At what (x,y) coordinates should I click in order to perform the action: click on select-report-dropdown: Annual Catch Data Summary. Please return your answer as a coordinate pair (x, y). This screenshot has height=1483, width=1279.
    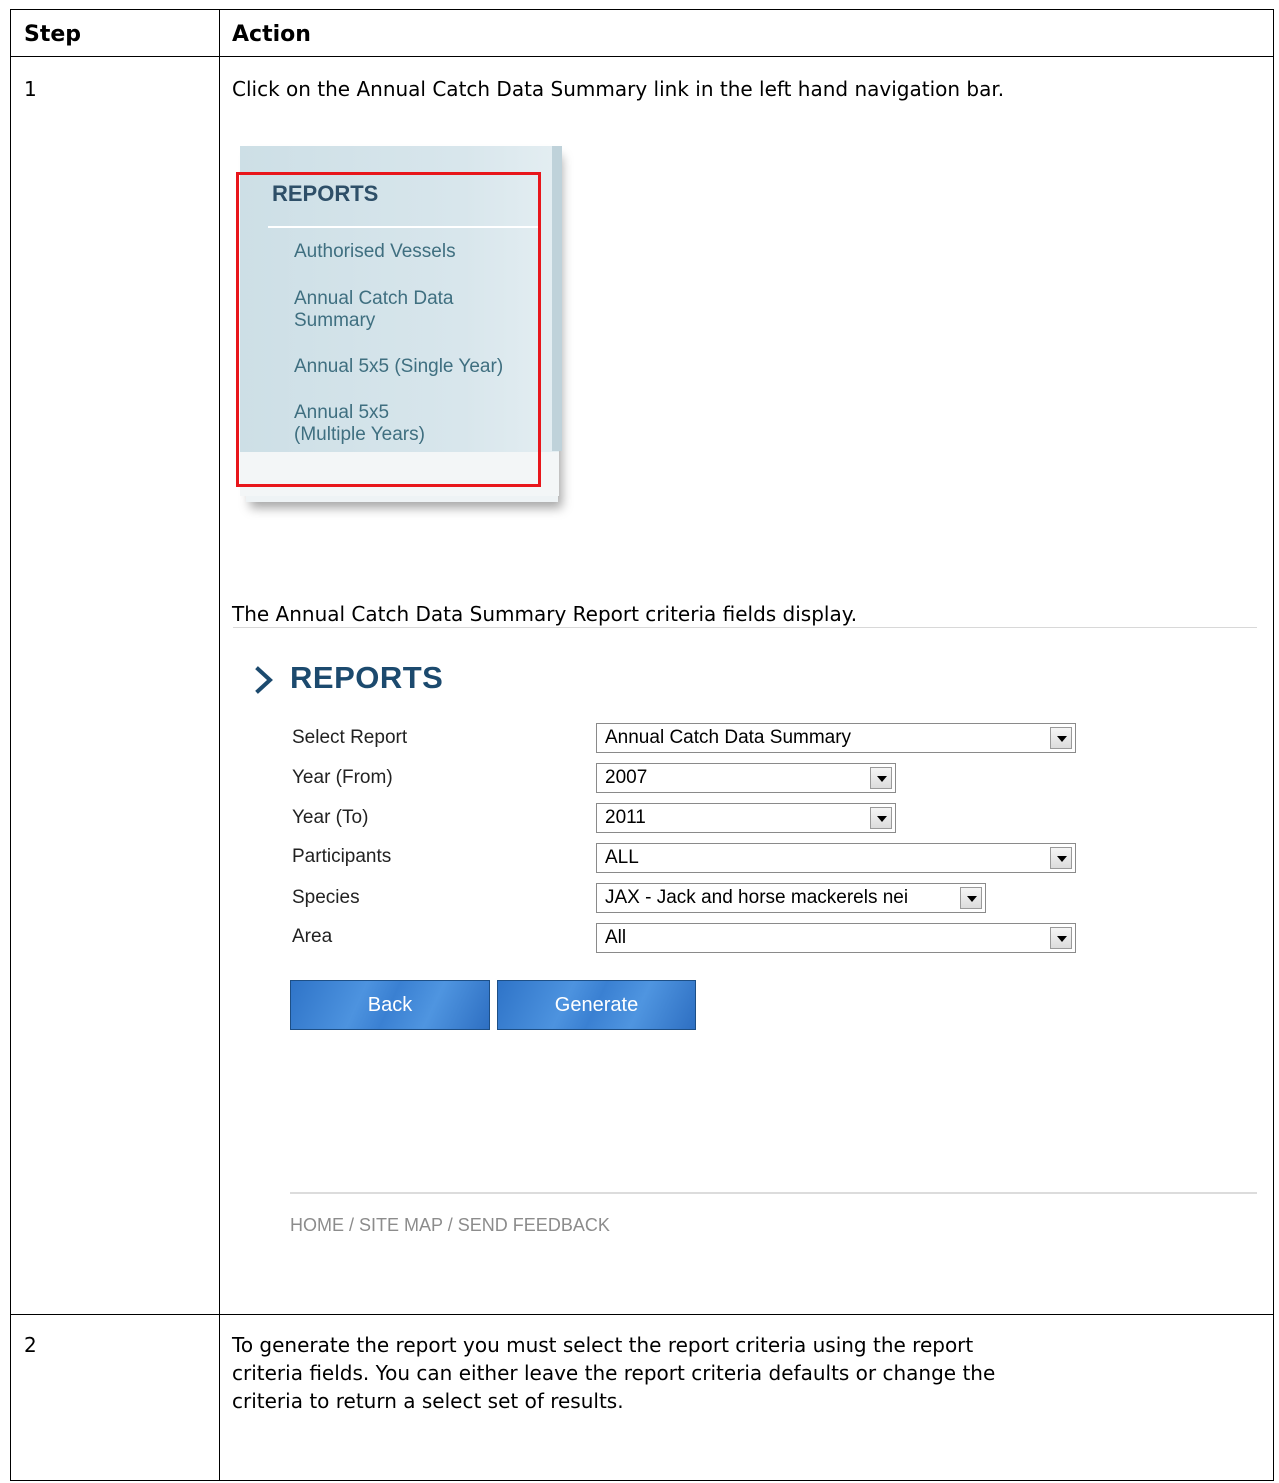
    Looking at the image, I should click on (836, 738).